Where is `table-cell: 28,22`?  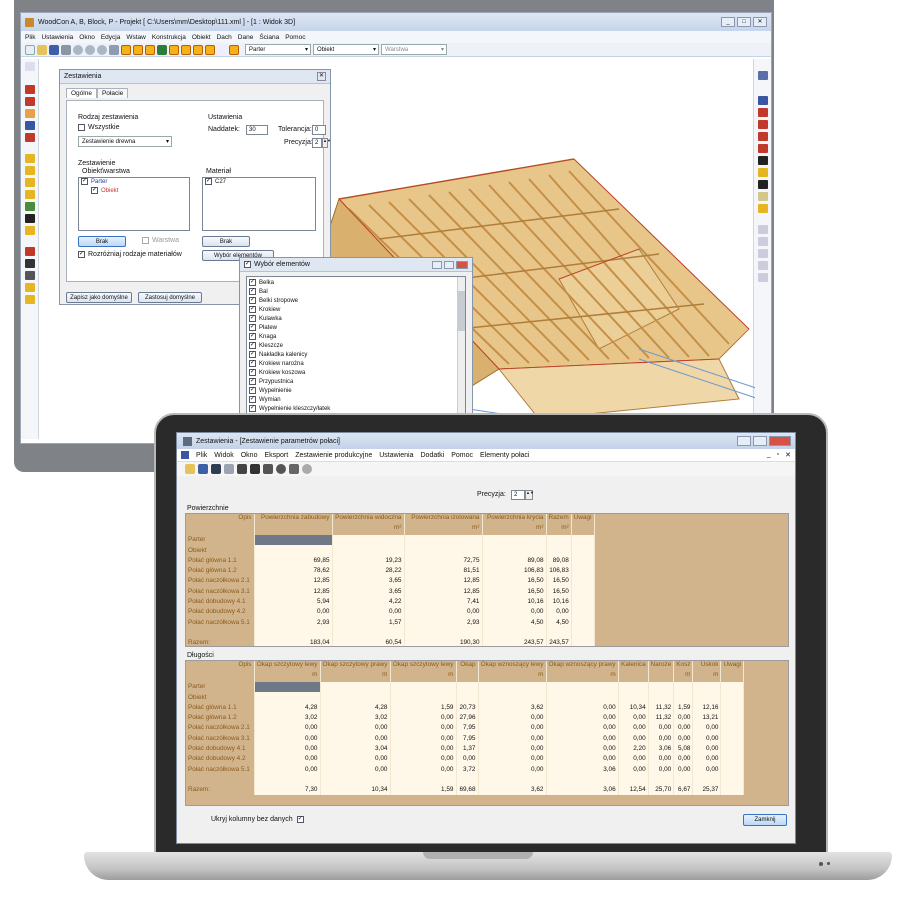
table-cell: 28,22 is located at coordinates (368, 570).